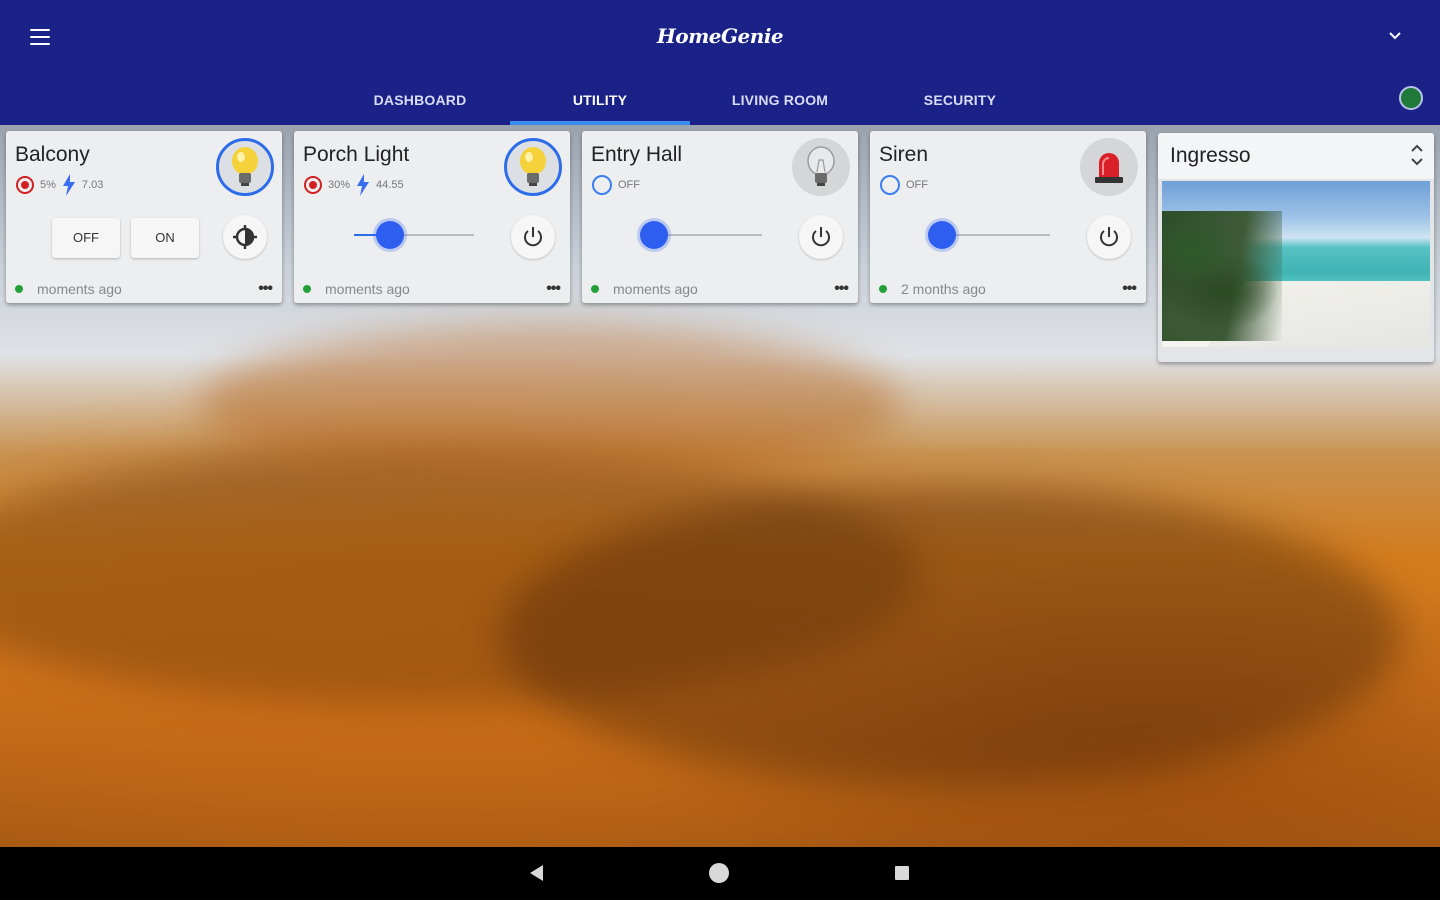 This screenshot has width=1440, height=900. Describe the element at coordinates (1296, 156) in the screenshot. I see `camera-card-header: Ingresso` at that location.